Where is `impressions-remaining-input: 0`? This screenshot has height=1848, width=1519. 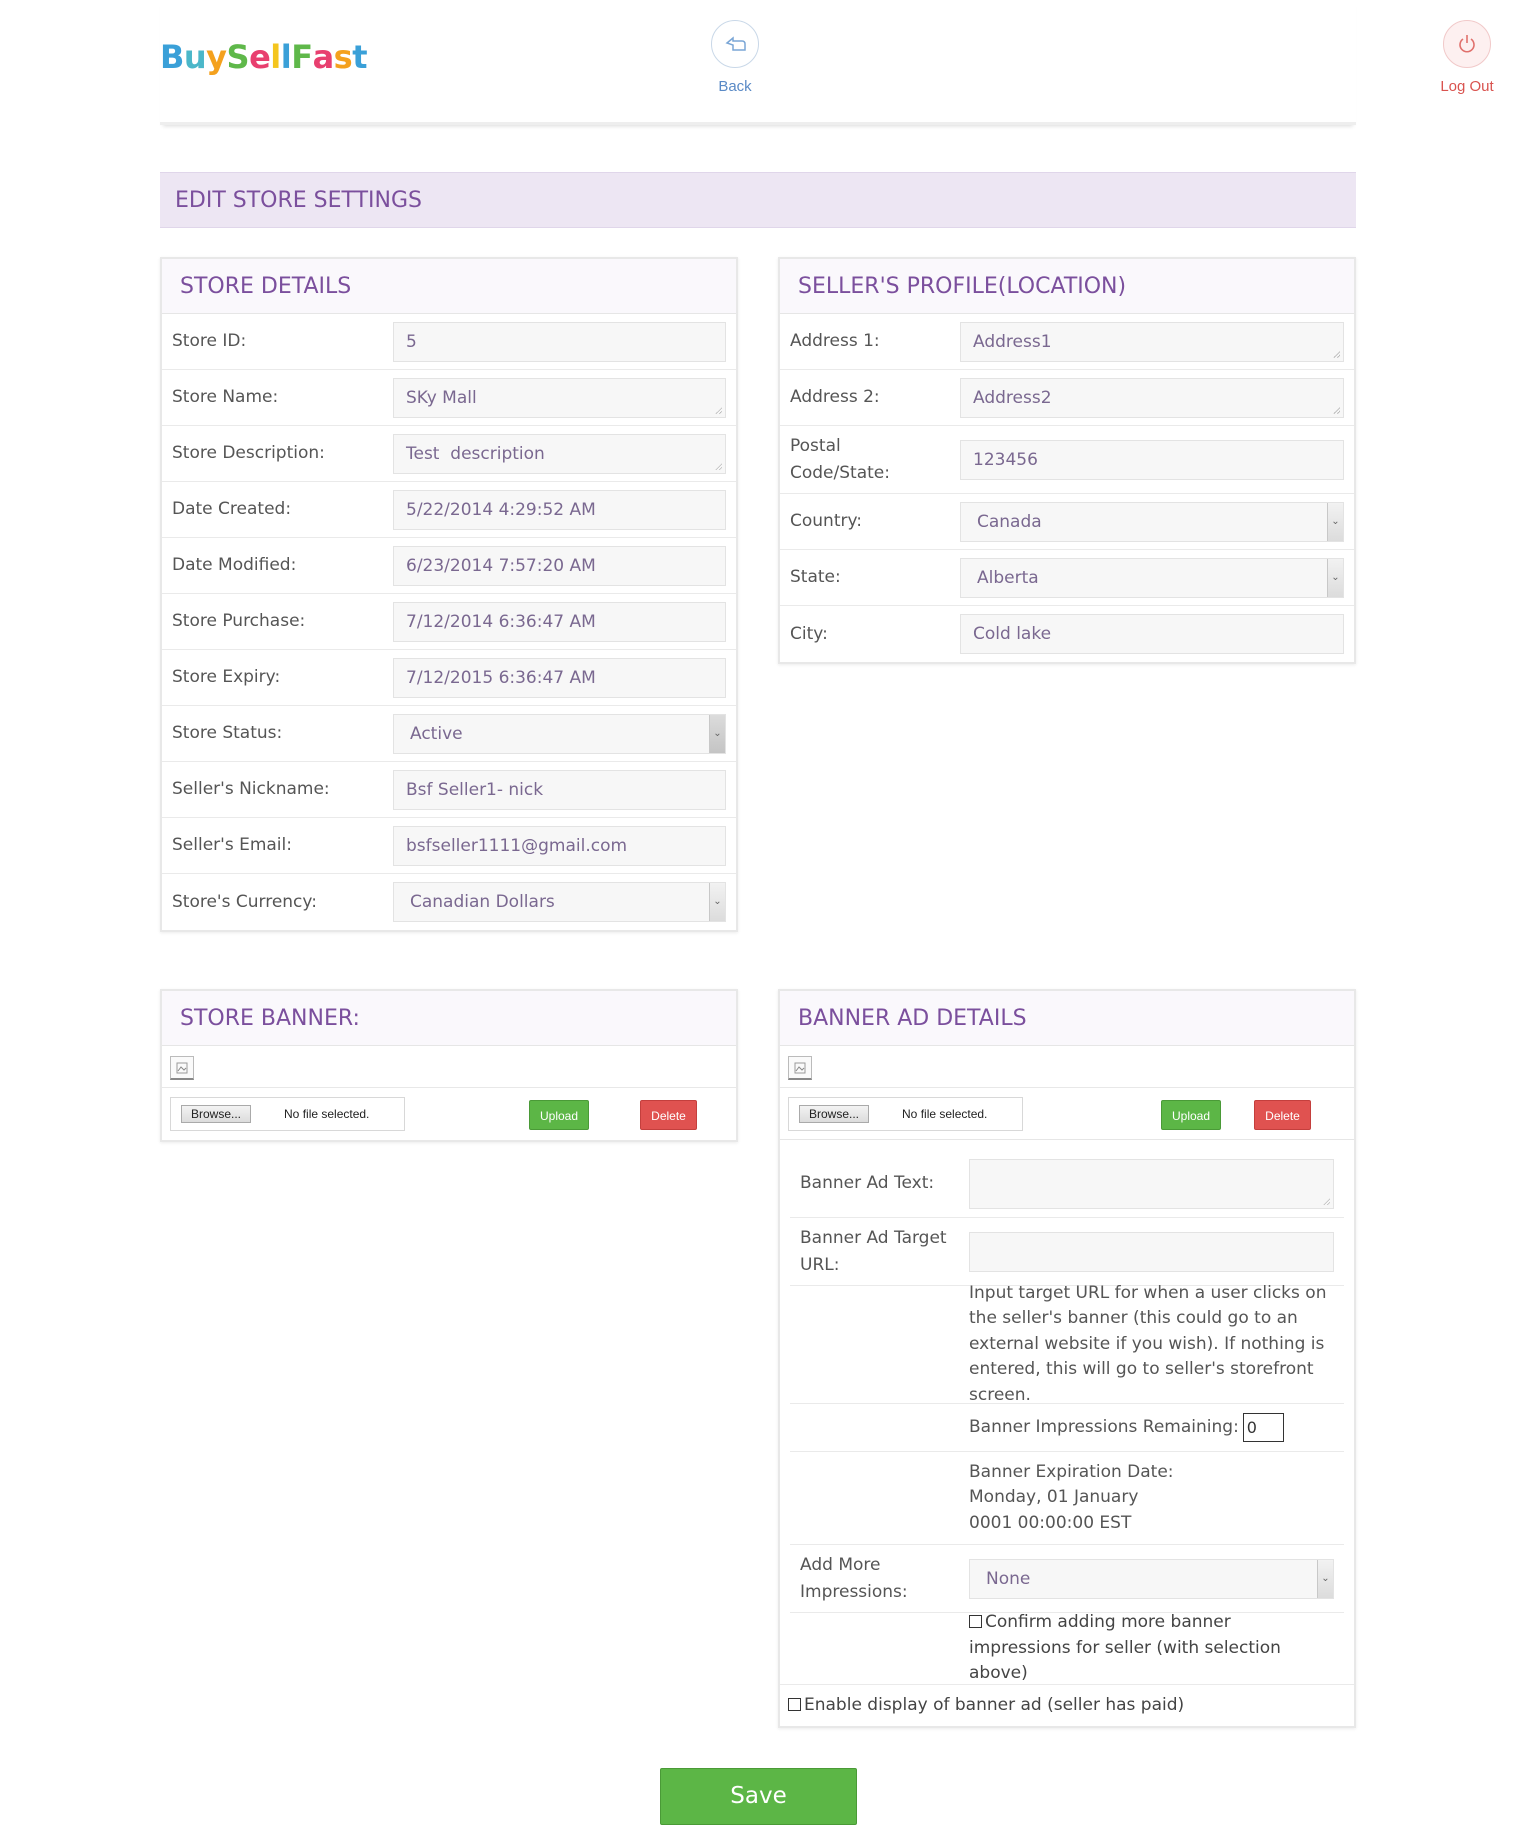
impressions-remaining-input: 0 is located at coordinates (1263, 1427).